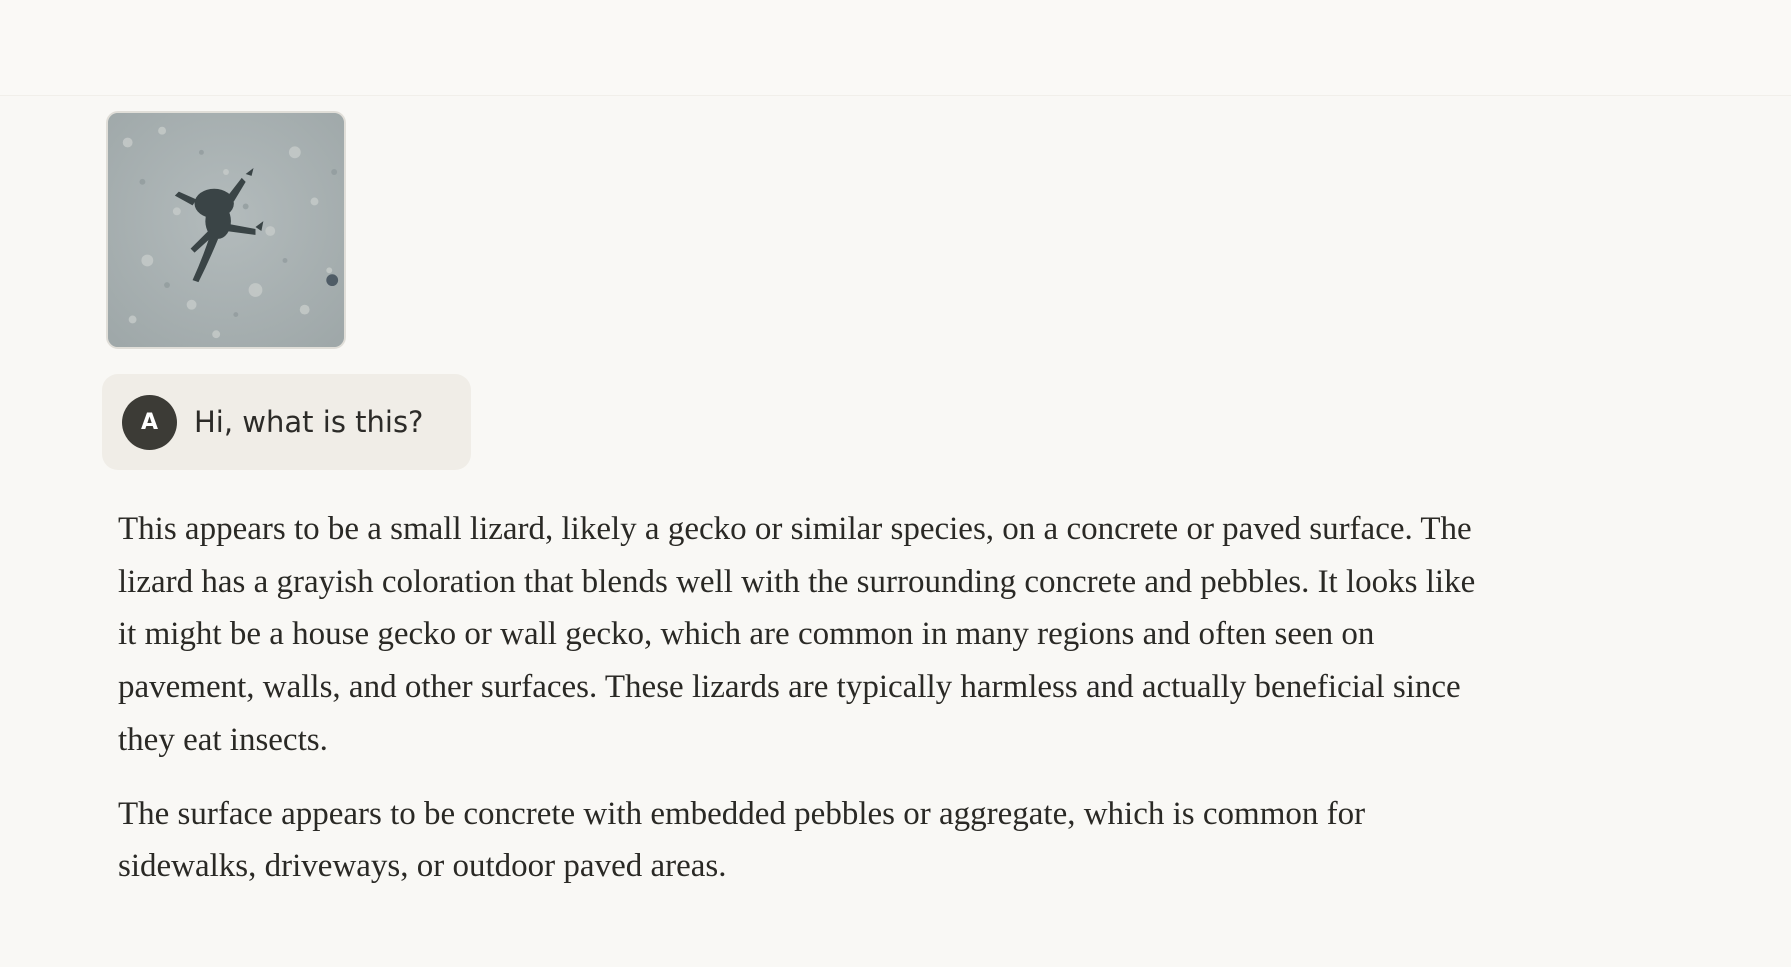 The width and height of the screenshot is (1791, 967). What do you see at coordinates (149, 422) in the screenshot?
I see `user-avatar: A` at bounding box center [149, 422].